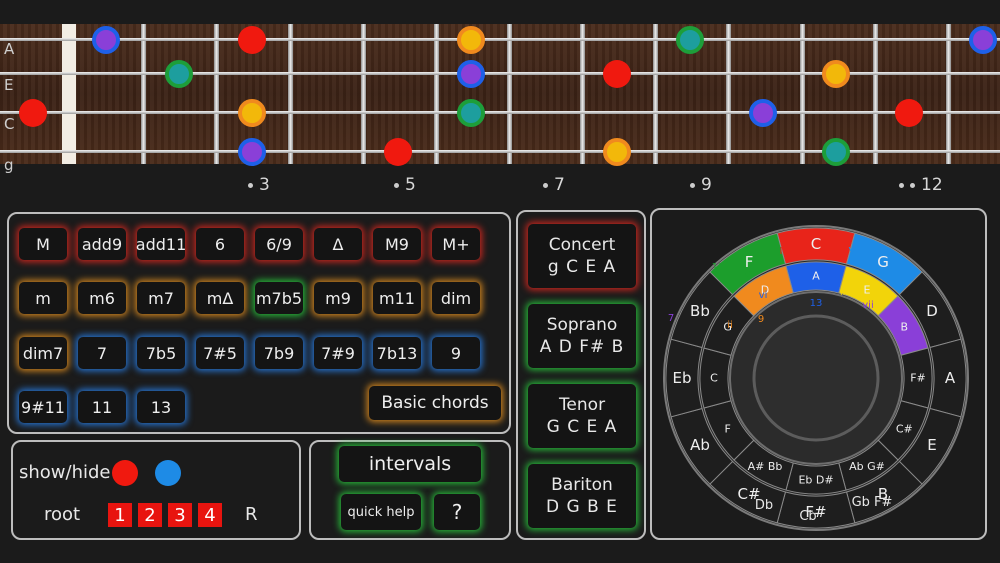  What do you see at coordinates (102, 407) in the screenshot?
I see `chord-type-button: 11` at bounding box center [102, 407].